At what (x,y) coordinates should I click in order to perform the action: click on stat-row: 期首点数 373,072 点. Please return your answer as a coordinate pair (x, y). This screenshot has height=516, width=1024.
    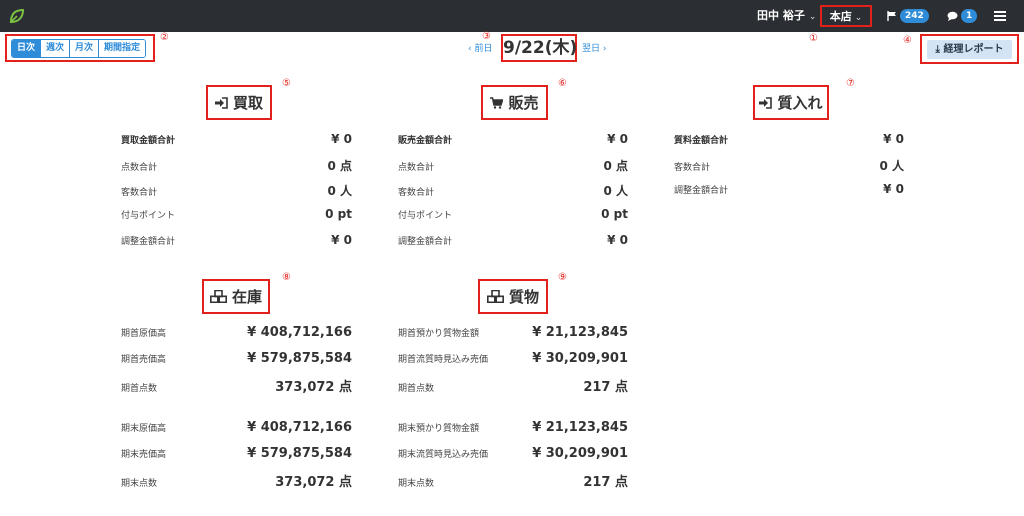
    Looking at the image, I should click on (236, 385).